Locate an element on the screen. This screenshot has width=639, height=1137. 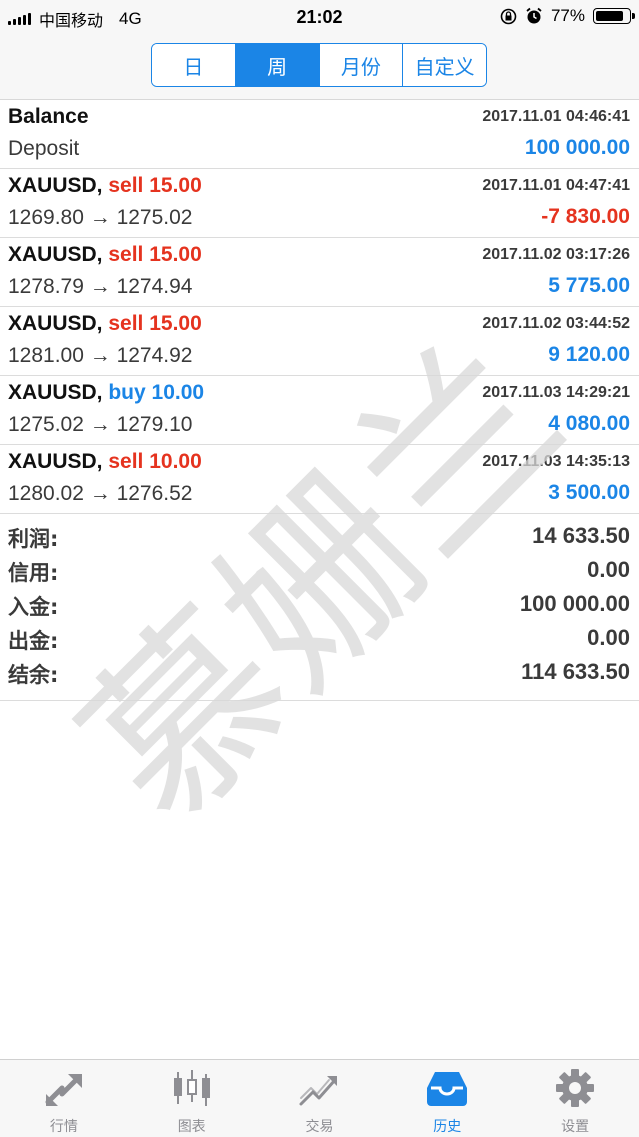
balance-title: Balance is located at coordinates (48, 116).